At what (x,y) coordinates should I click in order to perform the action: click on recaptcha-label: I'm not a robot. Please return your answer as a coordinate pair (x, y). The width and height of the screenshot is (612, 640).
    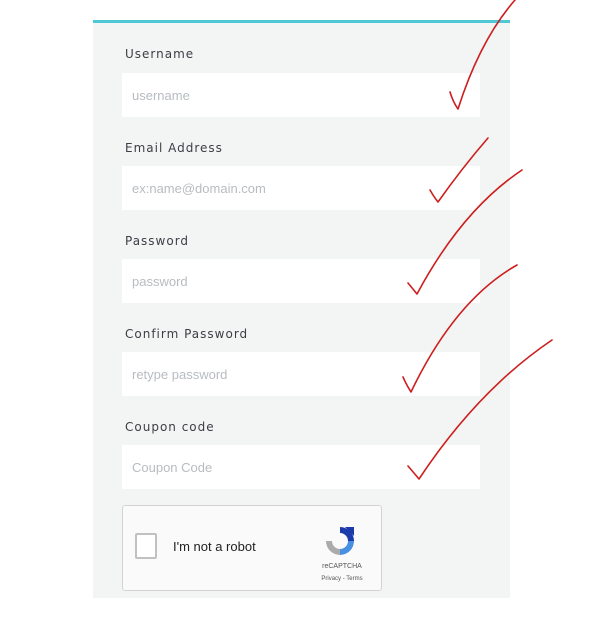
    Looking at the image, I should click on (214, 546).